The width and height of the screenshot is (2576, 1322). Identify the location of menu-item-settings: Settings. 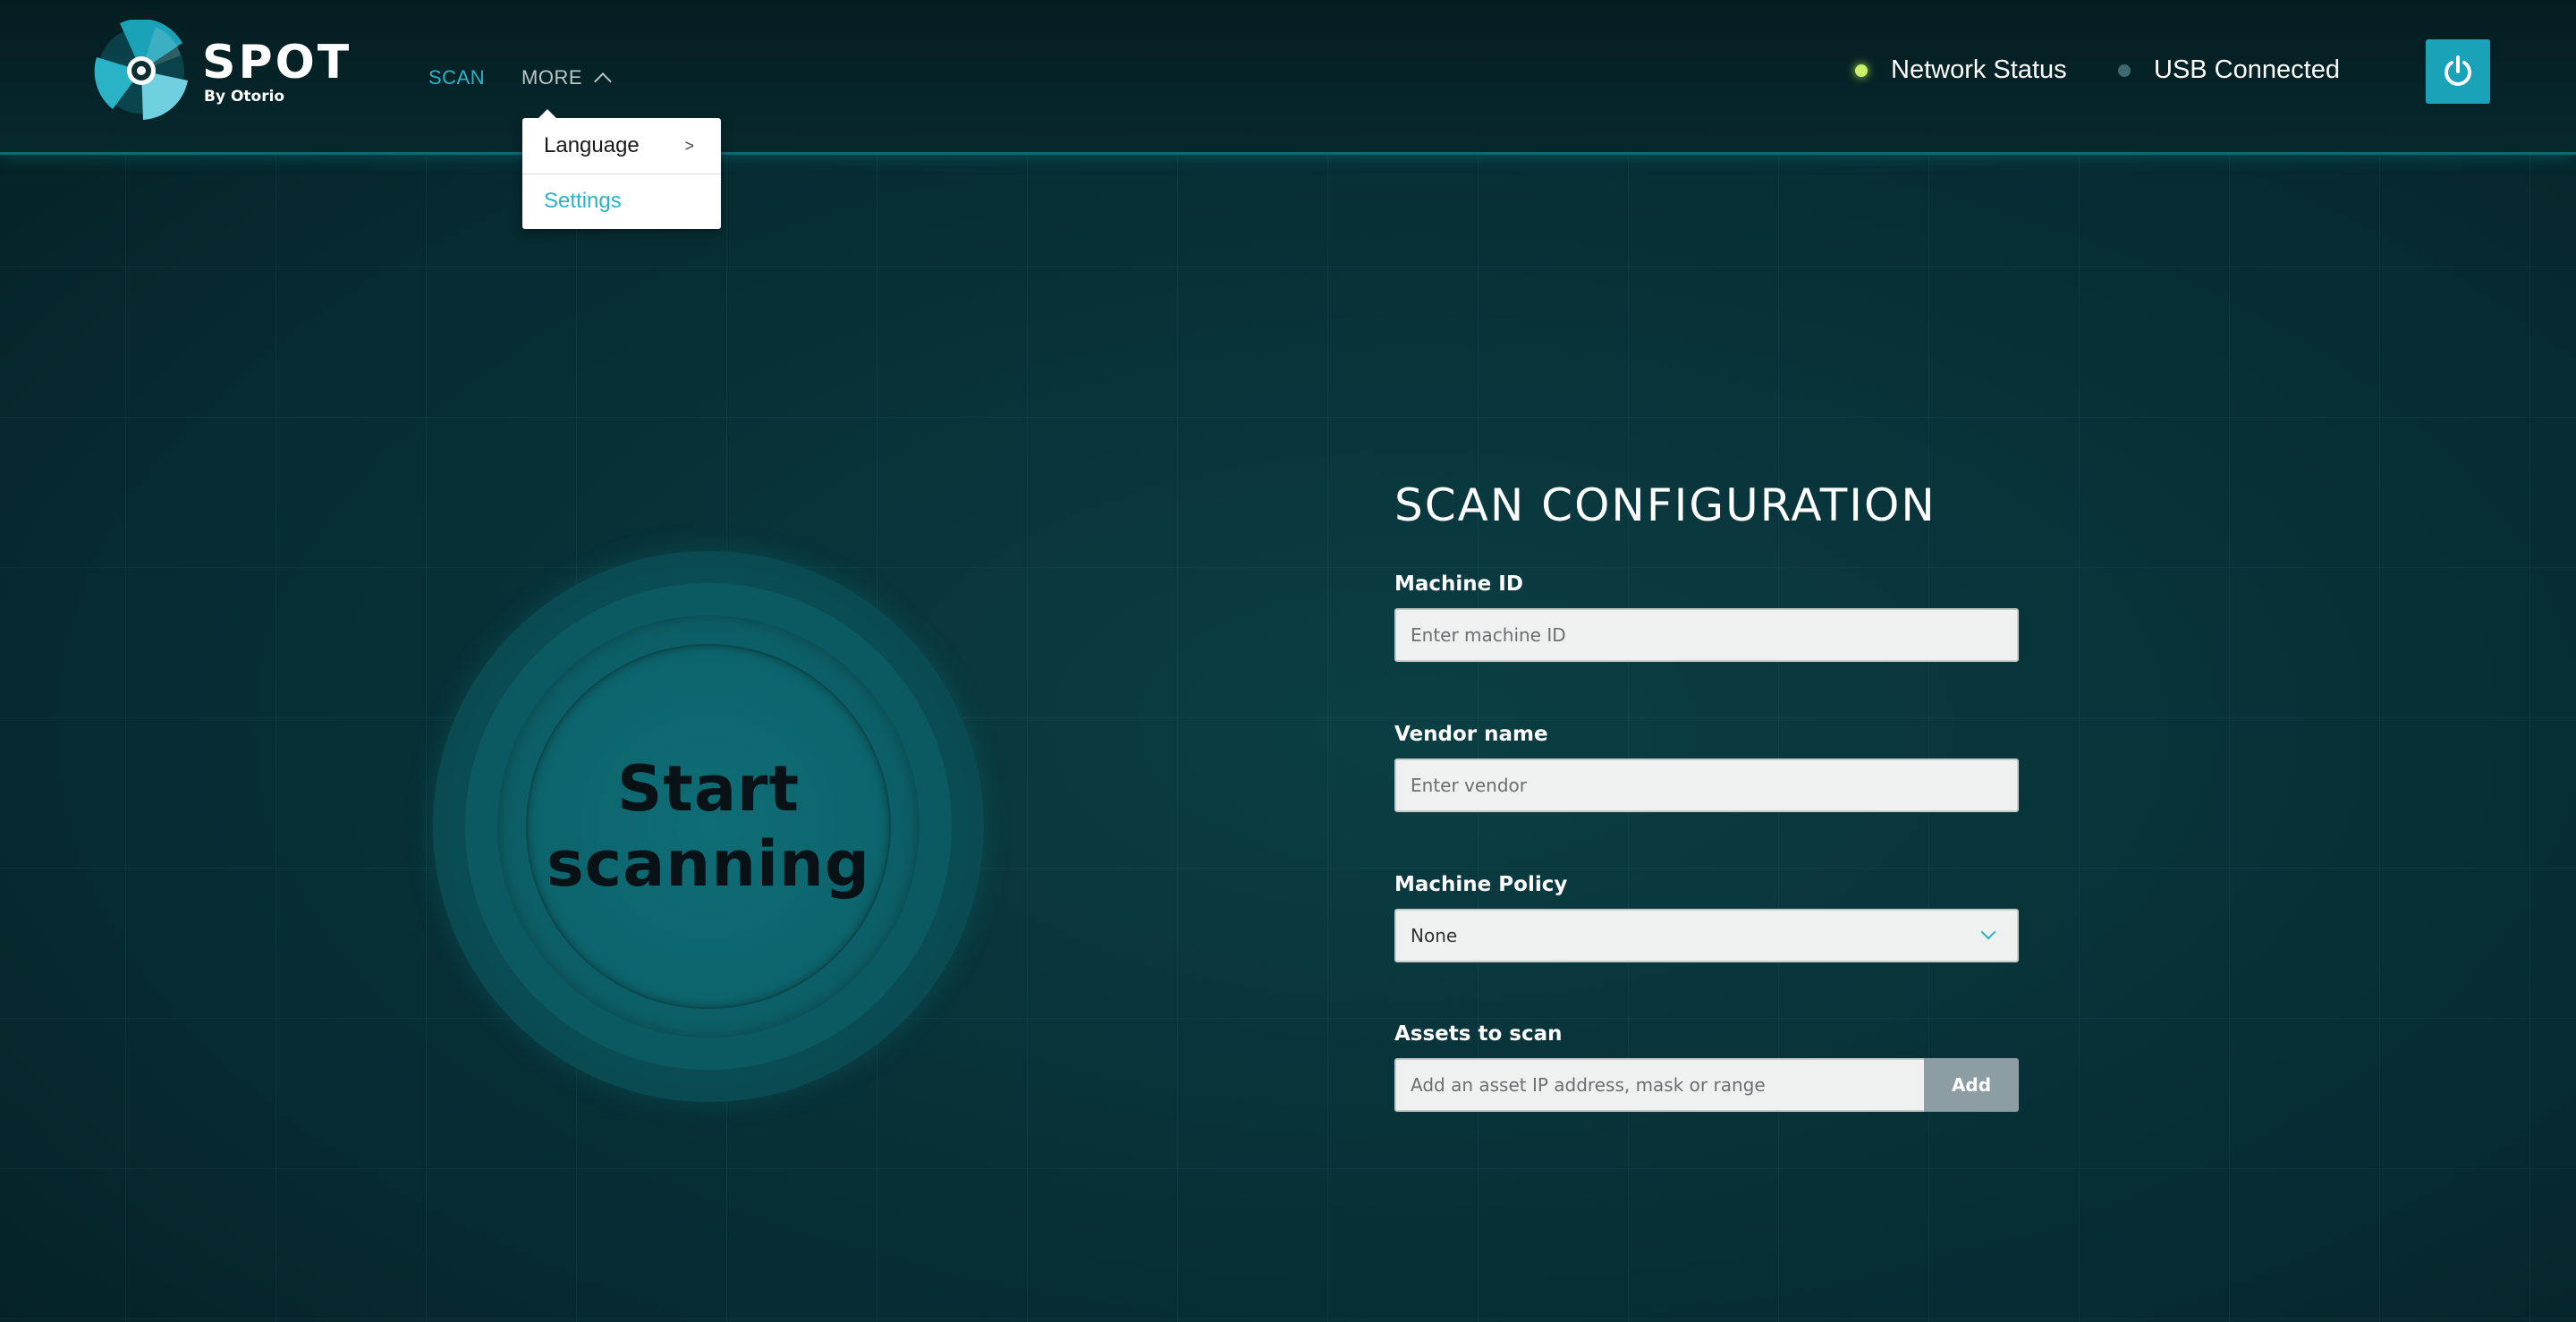
(621, 204).